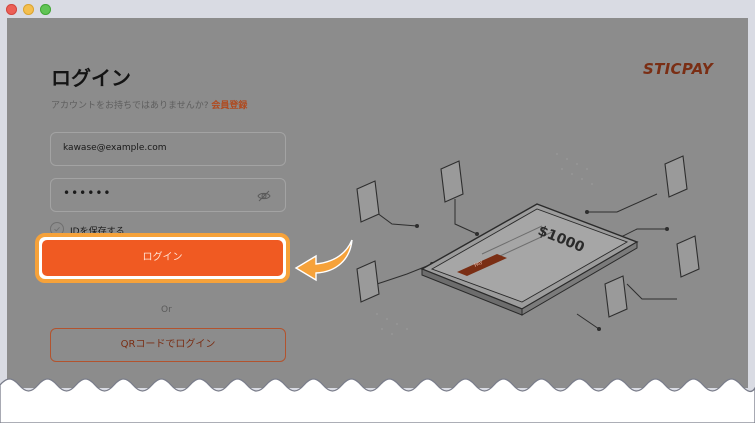 The height and width of the screenshot is (423, 755). What do you see at coordinates (264, 196) in the screenshot?
I see `eye-off-icon` at bounding box center [264, 196].